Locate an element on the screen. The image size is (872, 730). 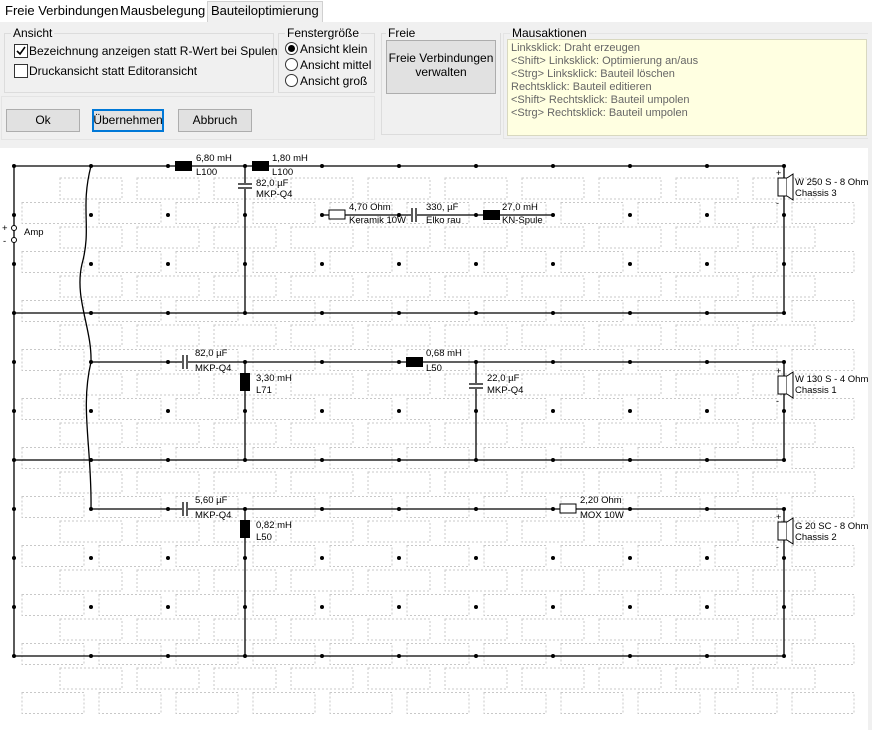
c-22-value: 22,0 µF is located at coordinates (503, 379).